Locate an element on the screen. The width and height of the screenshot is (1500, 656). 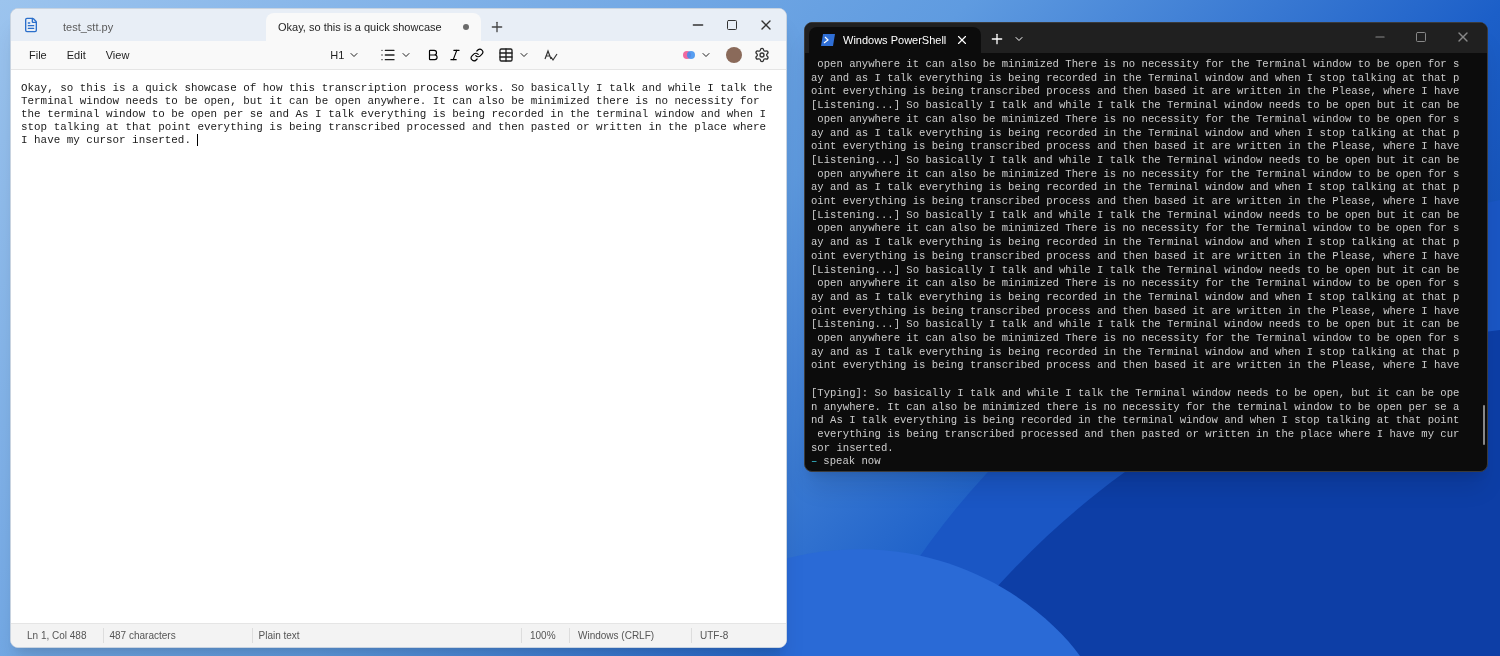
prompt-marker: – is located at coordinates (814, 462).